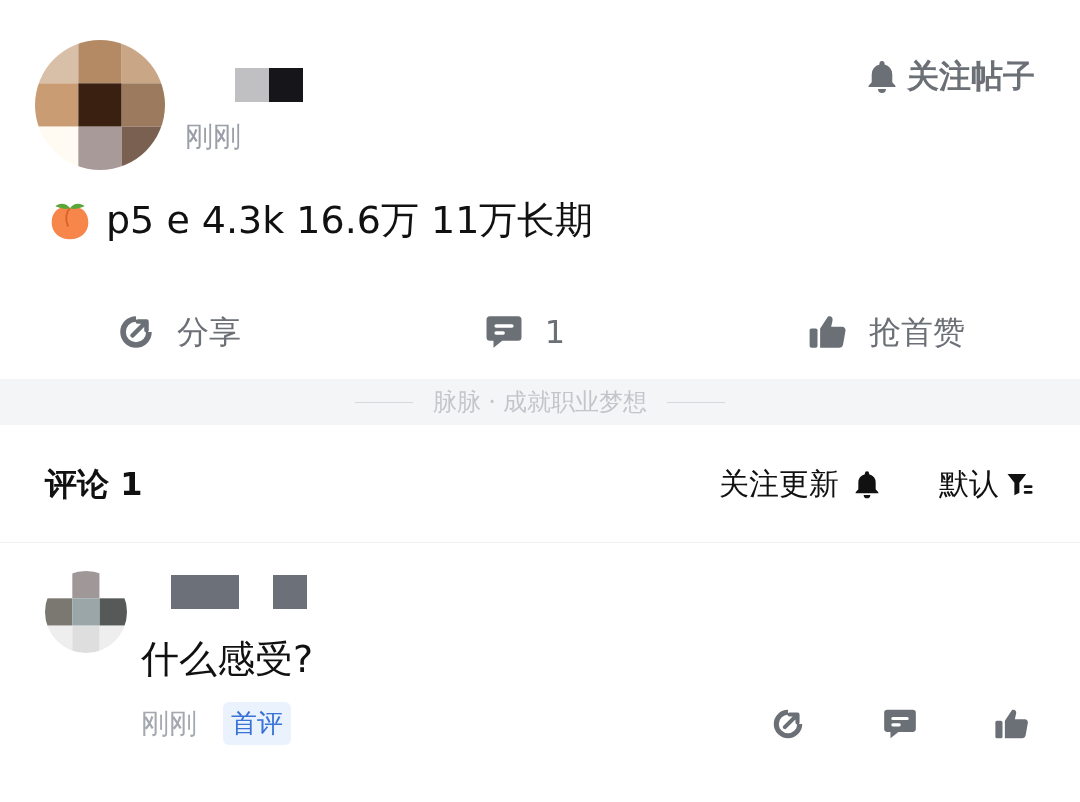 This screenshot has width=1080, height=802. Describe the element at coordinates (350, 220) in the screenshot. I see `post-text: p5 e 4.3k 16.6万 11万长期` at that location.